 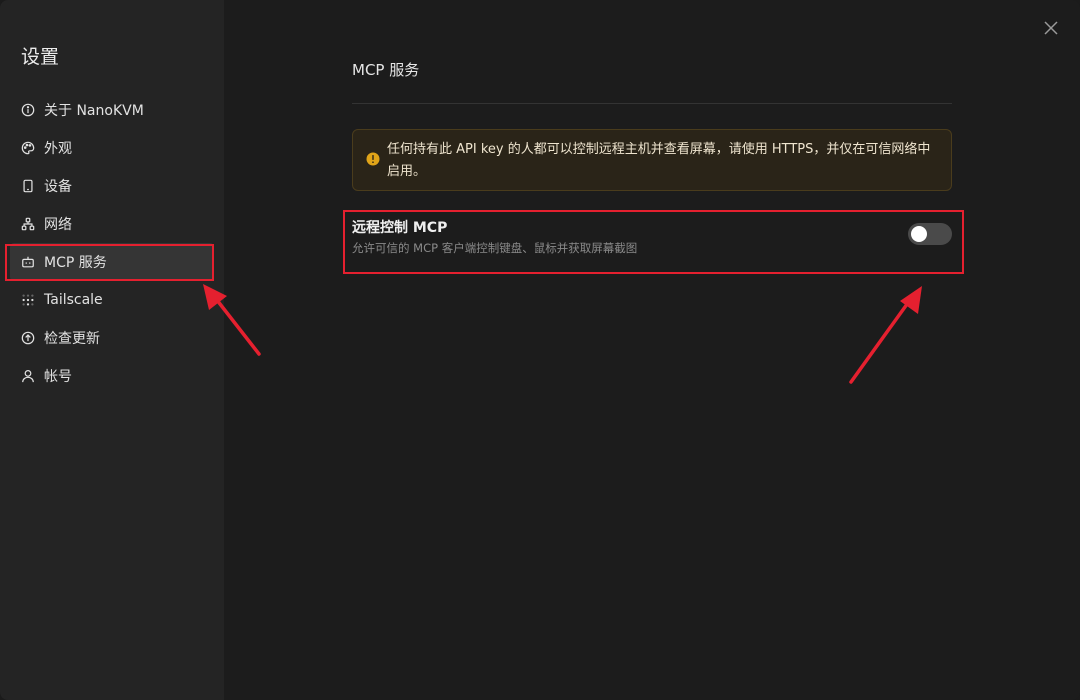 I want to click on sidebar-item-tailscale: Tailscale, so click(x=112, y=300).